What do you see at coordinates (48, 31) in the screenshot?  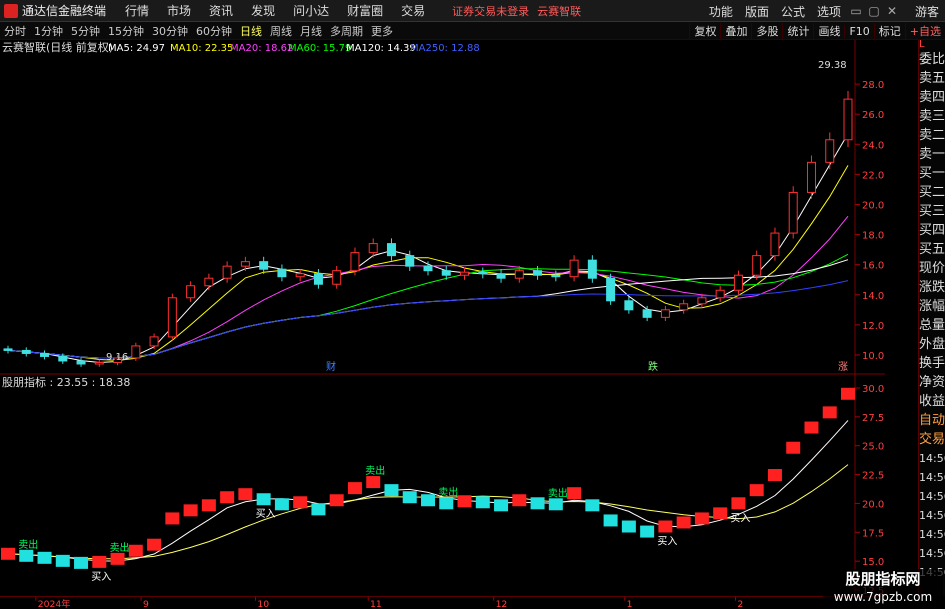 I see `period-1min: 1分钟` at bounding box center [48, 31].